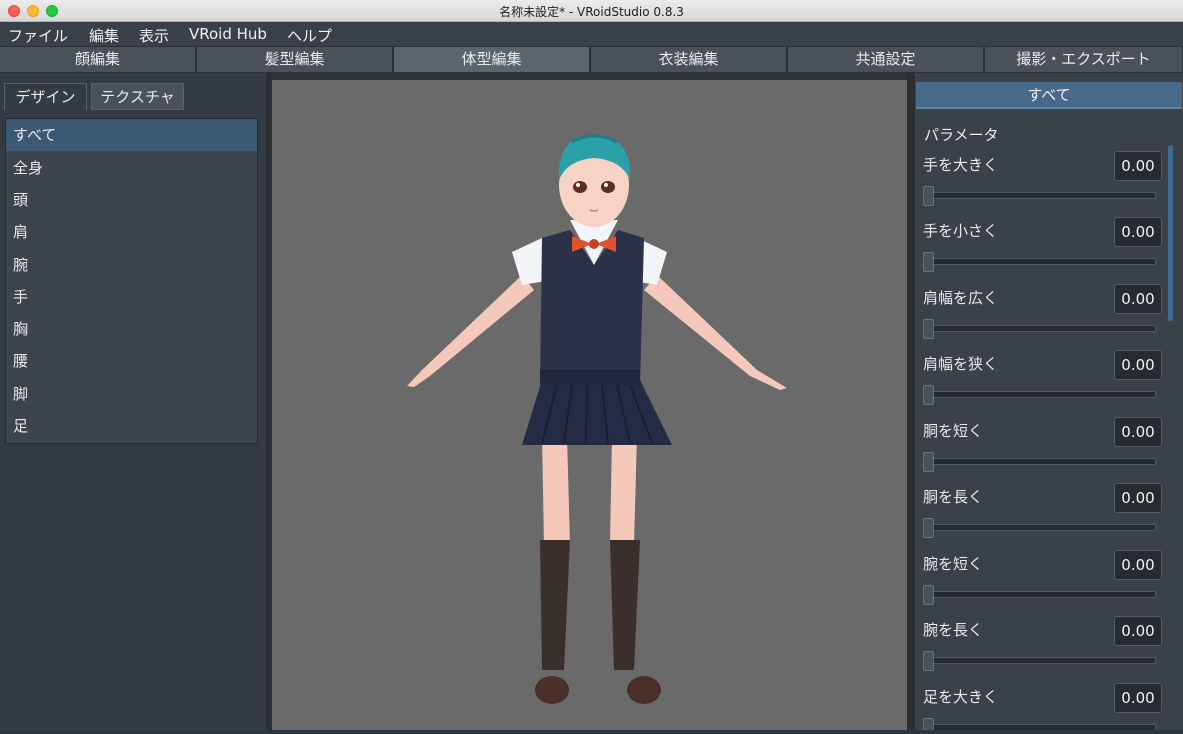  Describe the element at coordinates (953, 431) in the screenshot. I see `param-label: 胴を短く` at that location.